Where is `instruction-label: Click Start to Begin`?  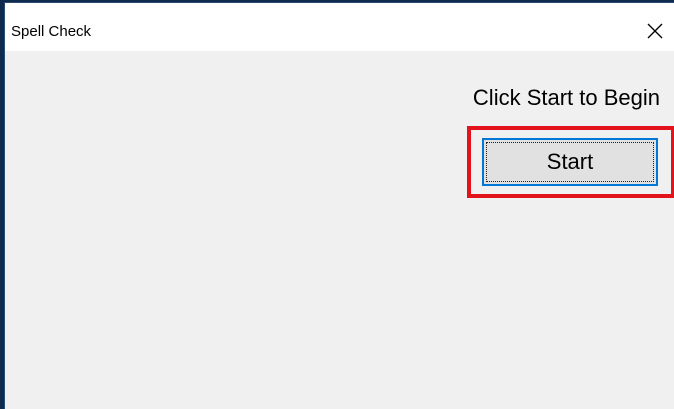
instruction-label: Click Start to Begin is located at coordinates (566, 97).